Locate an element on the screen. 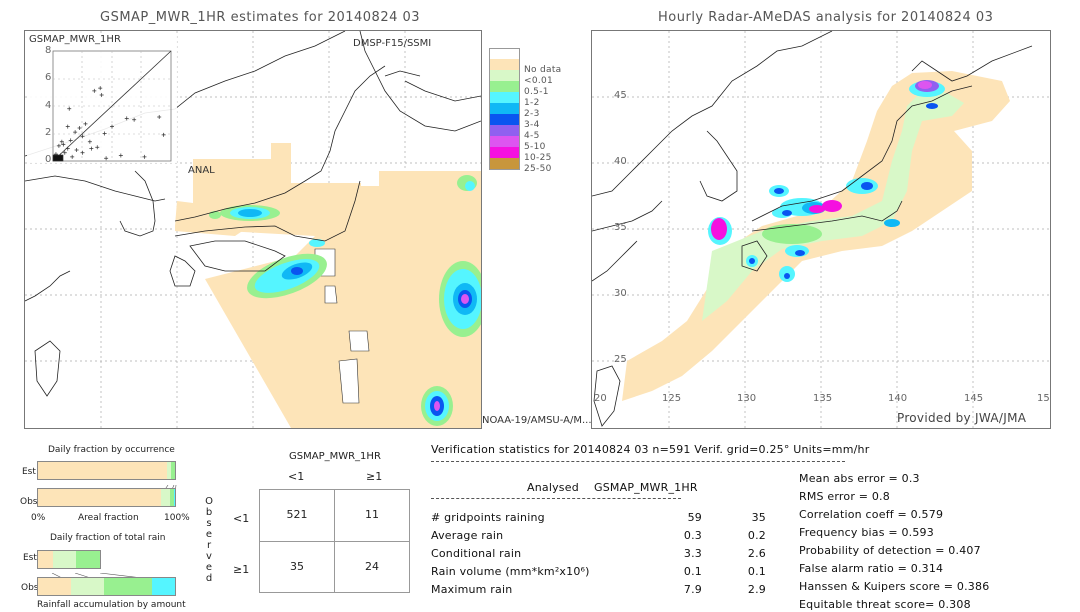 This screenshot has width=1080, height=612. anal-label: ANAL is located at coordinates (201, 170).